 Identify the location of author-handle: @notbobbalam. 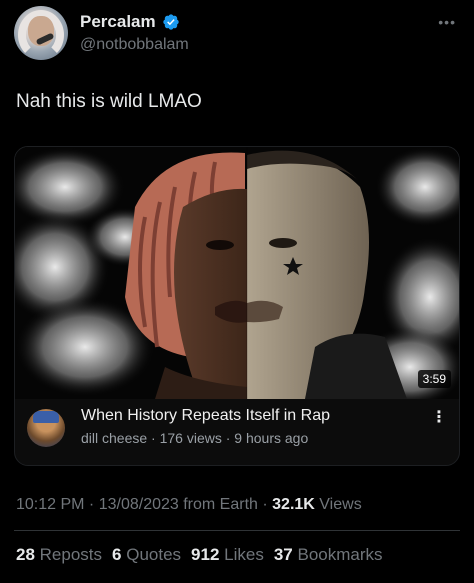
(134, 45).